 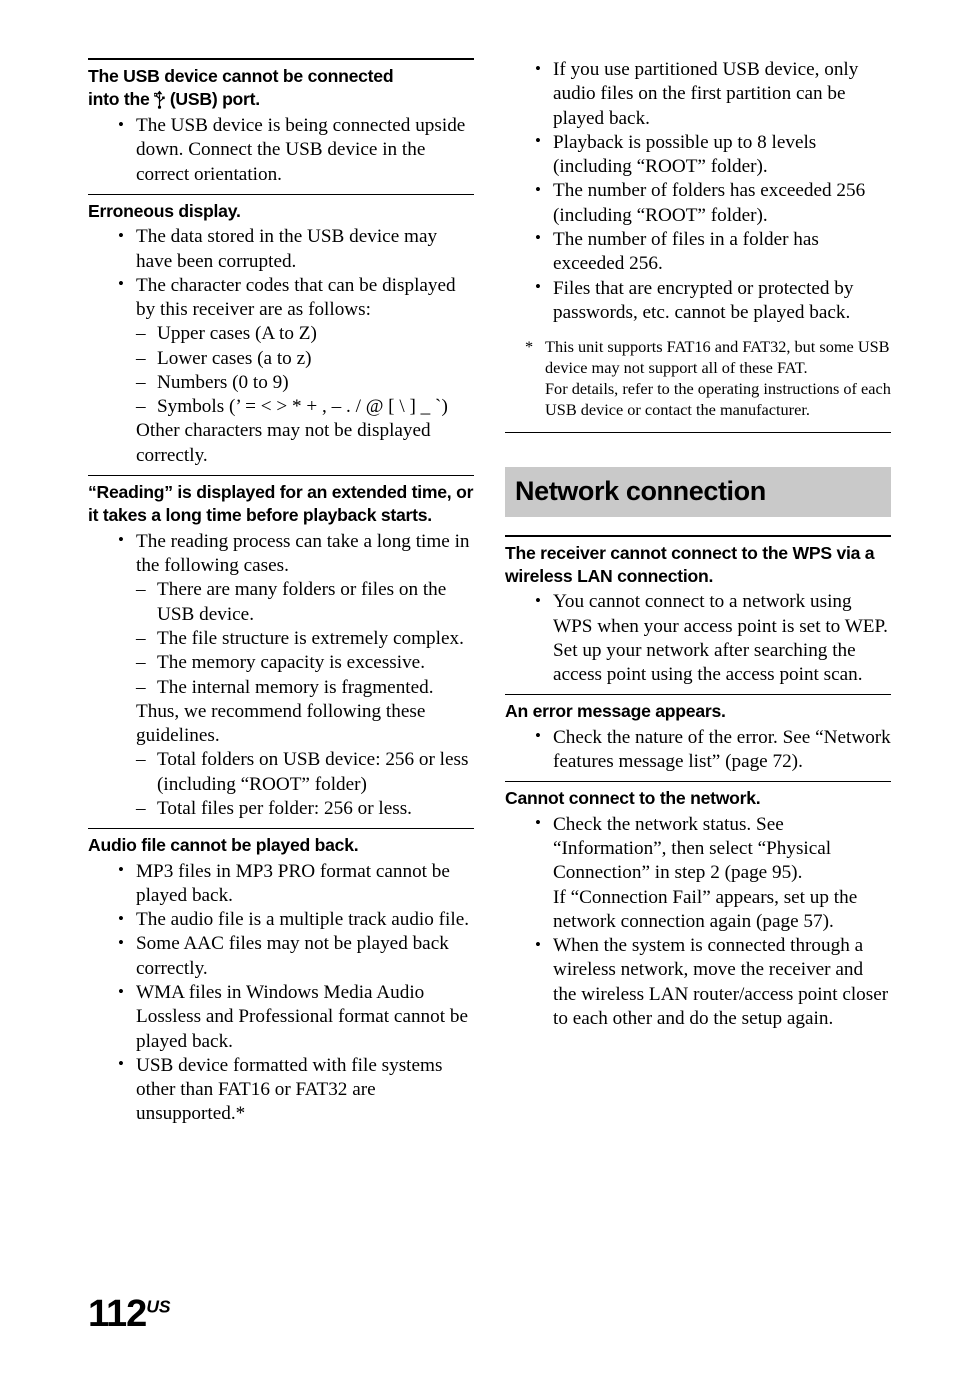 I want to click on sub-list-item: Upper cases (A to Z), so click(x=305, y=334).